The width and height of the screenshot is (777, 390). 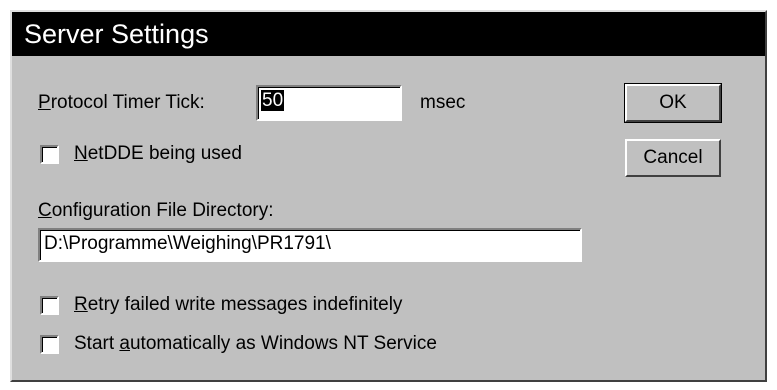 What do you see at coordinates (158, 154) in the screenshot?
I see `netdde-label: NetDDE being used` at bounding box center [158, 154].